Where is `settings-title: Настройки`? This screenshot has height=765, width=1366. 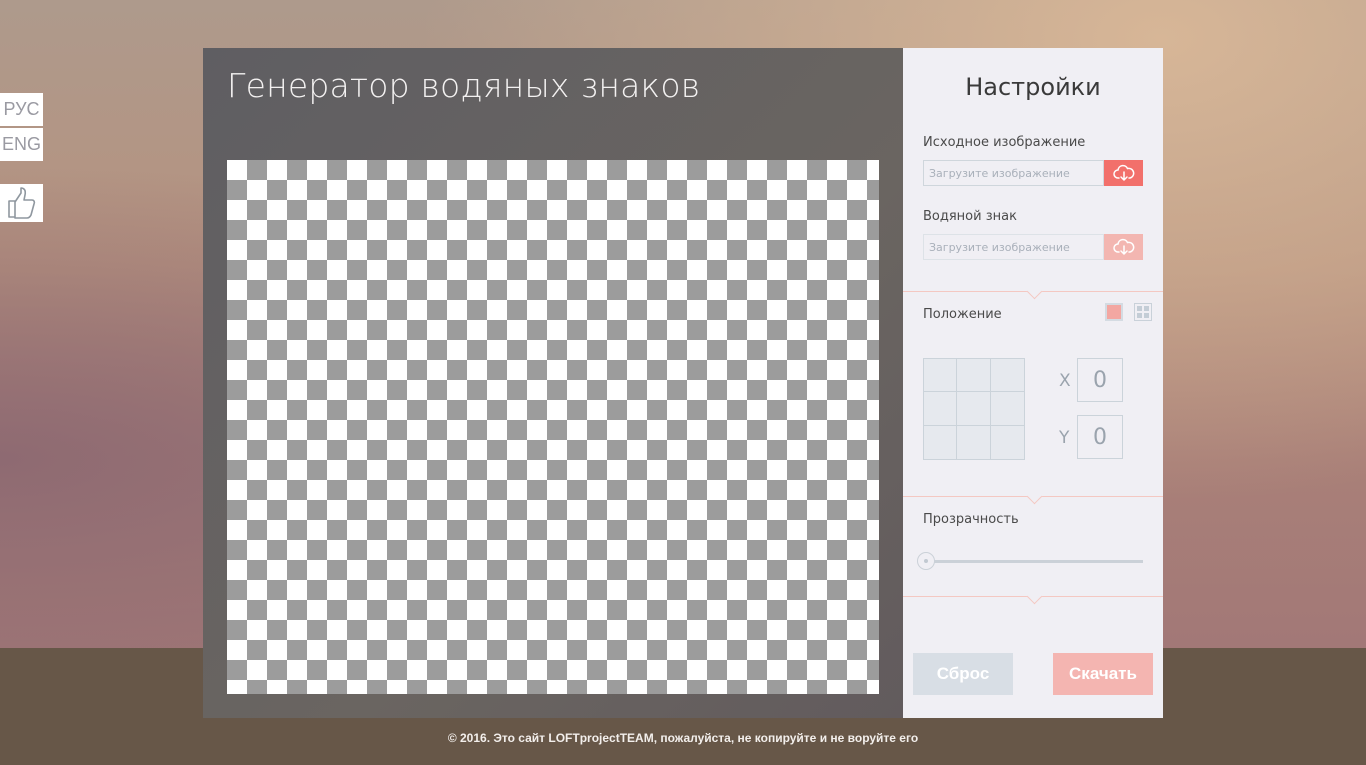 settings-title: Настройки is located at coordinates (1033, 87).